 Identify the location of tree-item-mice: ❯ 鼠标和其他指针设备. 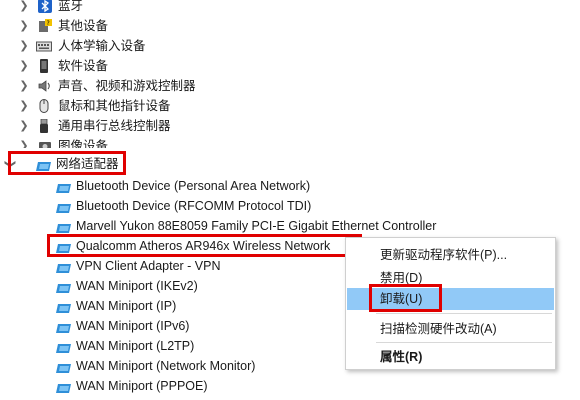
(150, 106).